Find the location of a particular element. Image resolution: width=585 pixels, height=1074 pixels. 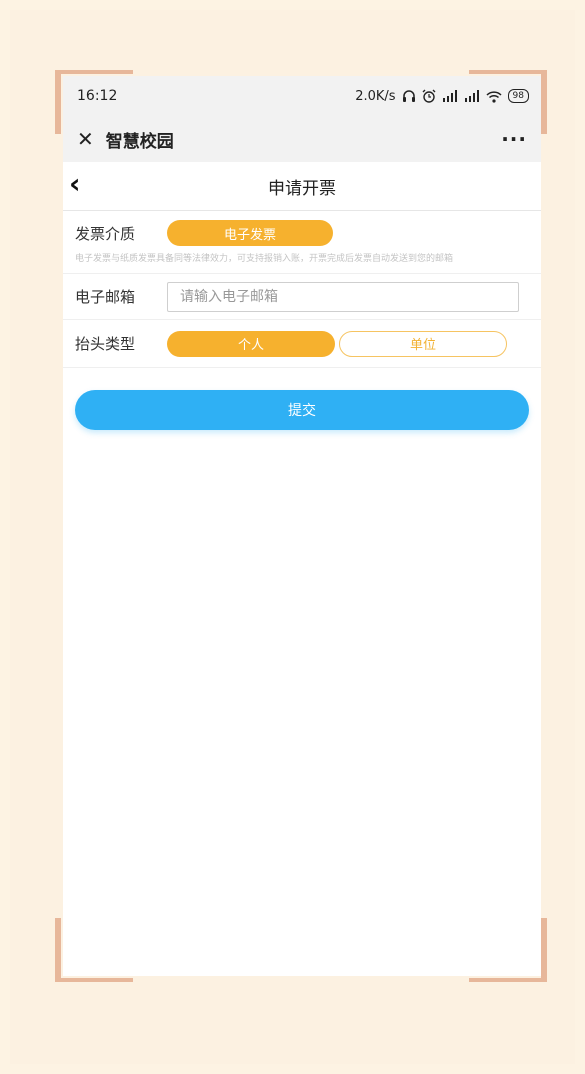

status-indicators: 2.0K/s 98 is located at coordinates (442, 96).